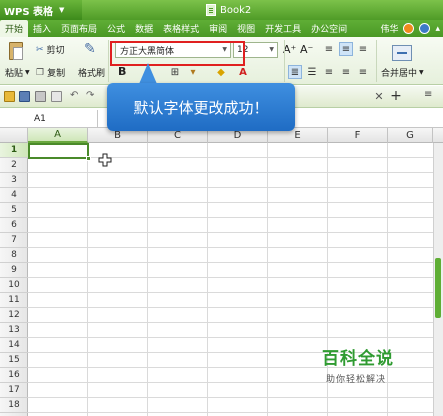 This screenshot has width=443, height=416. I want to click on column-header-a: A, so click(58, 135).